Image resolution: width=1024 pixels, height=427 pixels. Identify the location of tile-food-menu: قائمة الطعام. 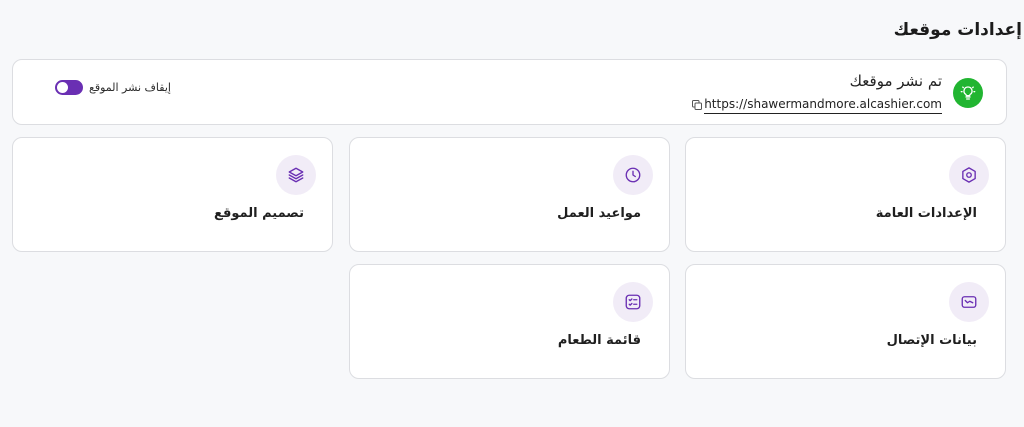
(509, 321).